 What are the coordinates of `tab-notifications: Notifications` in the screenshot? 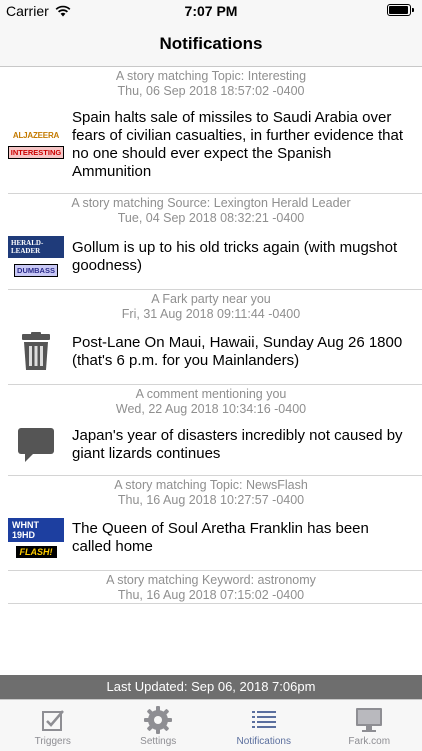 It's located at (264, 725).